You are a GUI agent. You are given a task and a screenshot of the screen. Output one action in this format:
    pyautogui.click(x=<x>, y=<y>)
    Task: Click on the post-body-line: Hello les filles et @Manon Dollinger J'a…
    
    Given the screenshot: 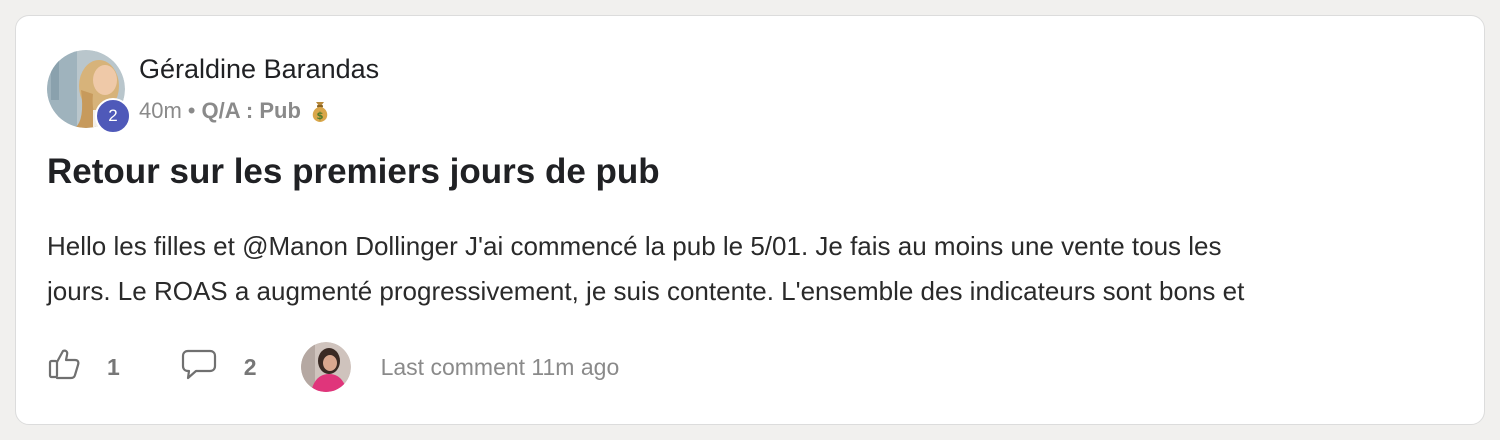 What is the action you would take?
    pyautogui.click(x=634, y=246)
    